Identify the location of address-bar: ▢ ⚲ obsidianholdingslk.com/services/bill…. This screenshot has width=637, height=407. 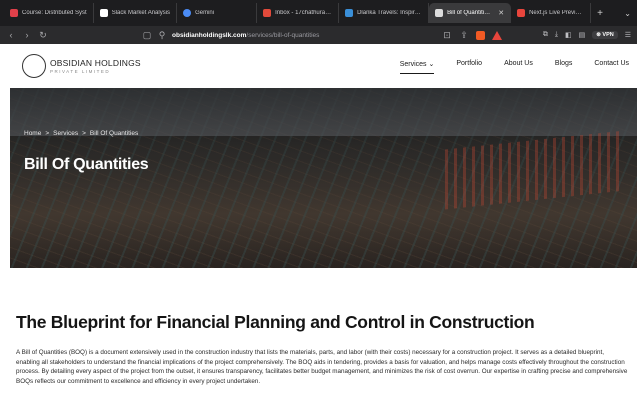
(322, 35).